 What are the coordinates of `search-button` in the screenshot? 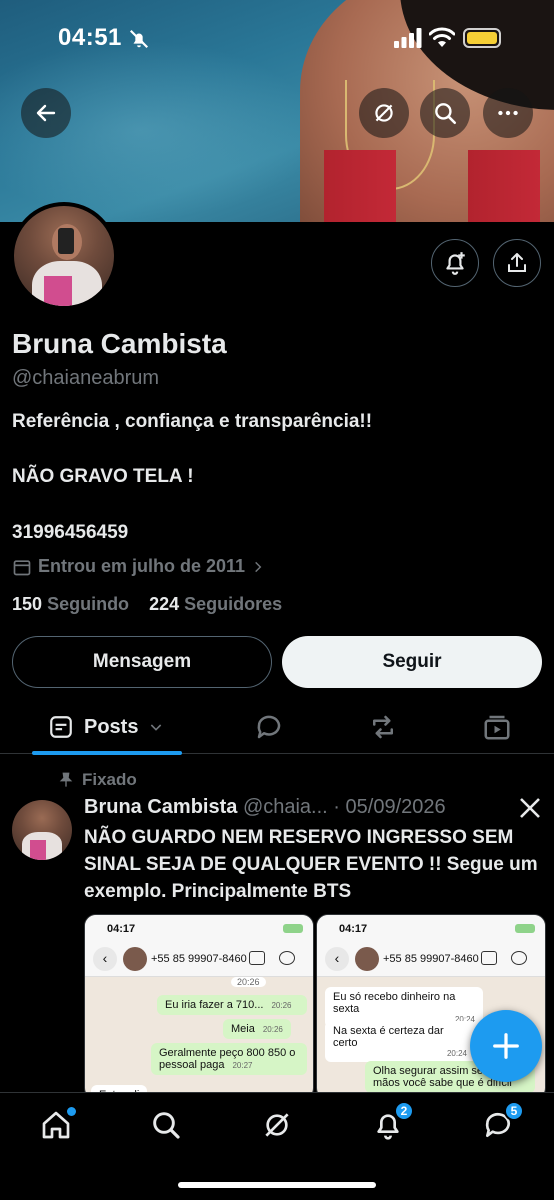 It's located at (445, 113).